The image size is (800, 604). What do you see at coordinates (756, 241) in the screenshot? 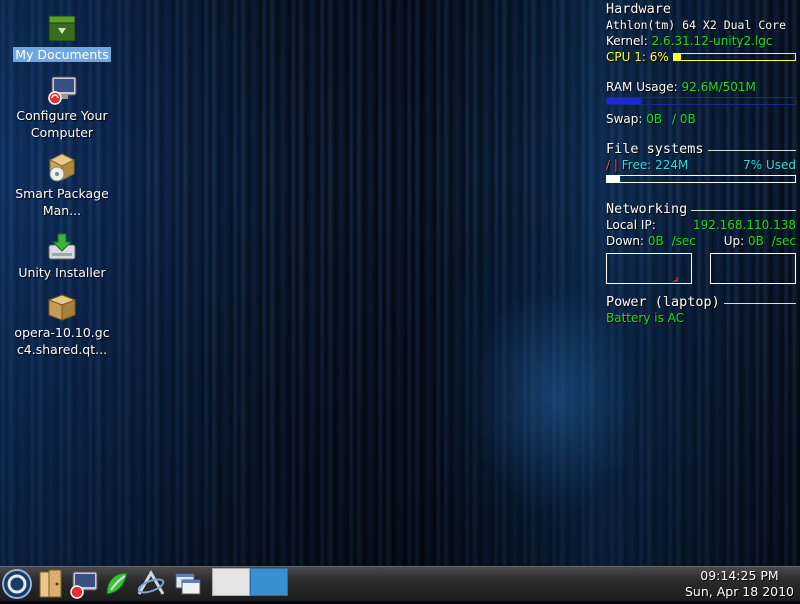
I see `up-speed: 0B` at bounding box center [756, 241].